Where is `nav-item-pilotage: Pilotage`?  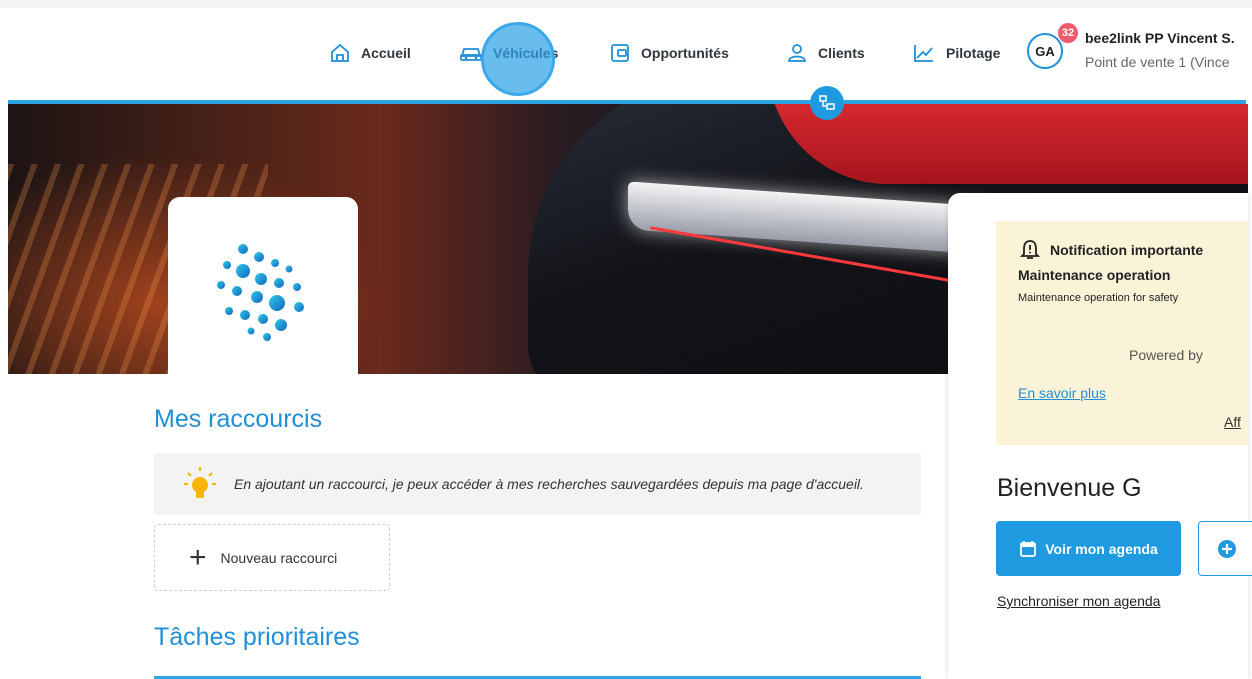
nav-item-pilotage: Pilotage is located at coordinates (956, 53).